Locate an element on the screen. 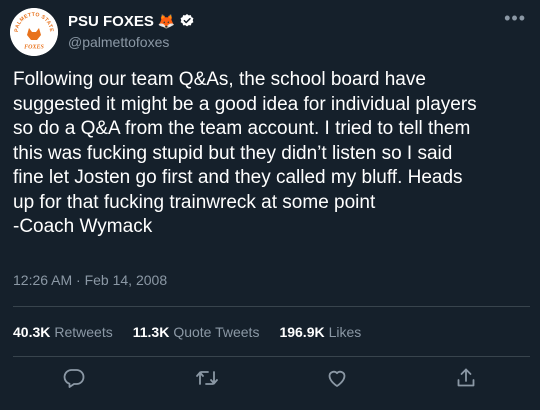 The image size is (540, 410). likes-label: Likes is located at coordinates (345, 332).